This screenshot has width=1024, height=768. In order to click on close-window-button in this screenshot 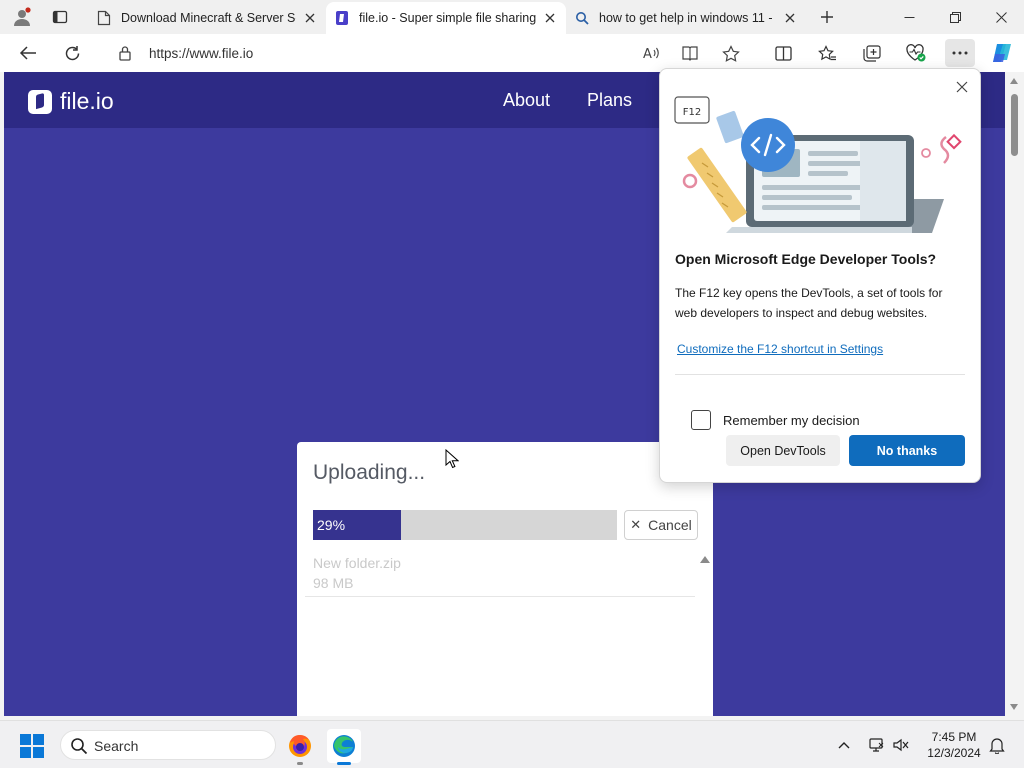, I will do `click(1001, 17)`.